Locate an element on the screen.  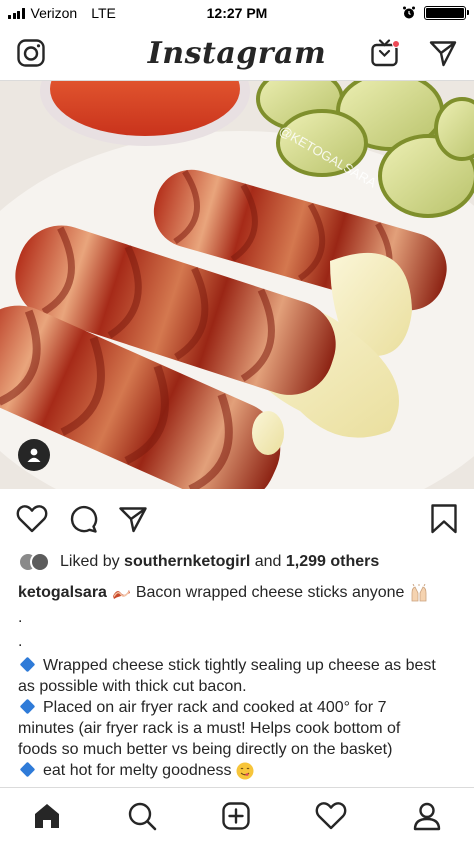
direct-message-button is located at coordinates (443, 53).